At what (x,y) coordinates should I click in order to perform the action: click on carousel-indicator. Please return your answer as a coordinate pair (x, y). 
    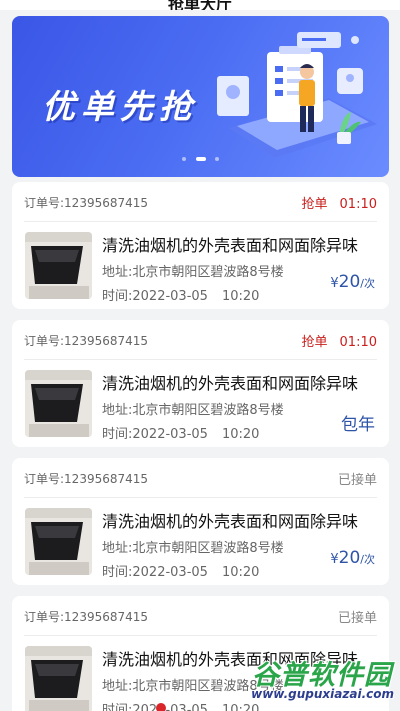
    Looking at the image, I should click on (200, 157).